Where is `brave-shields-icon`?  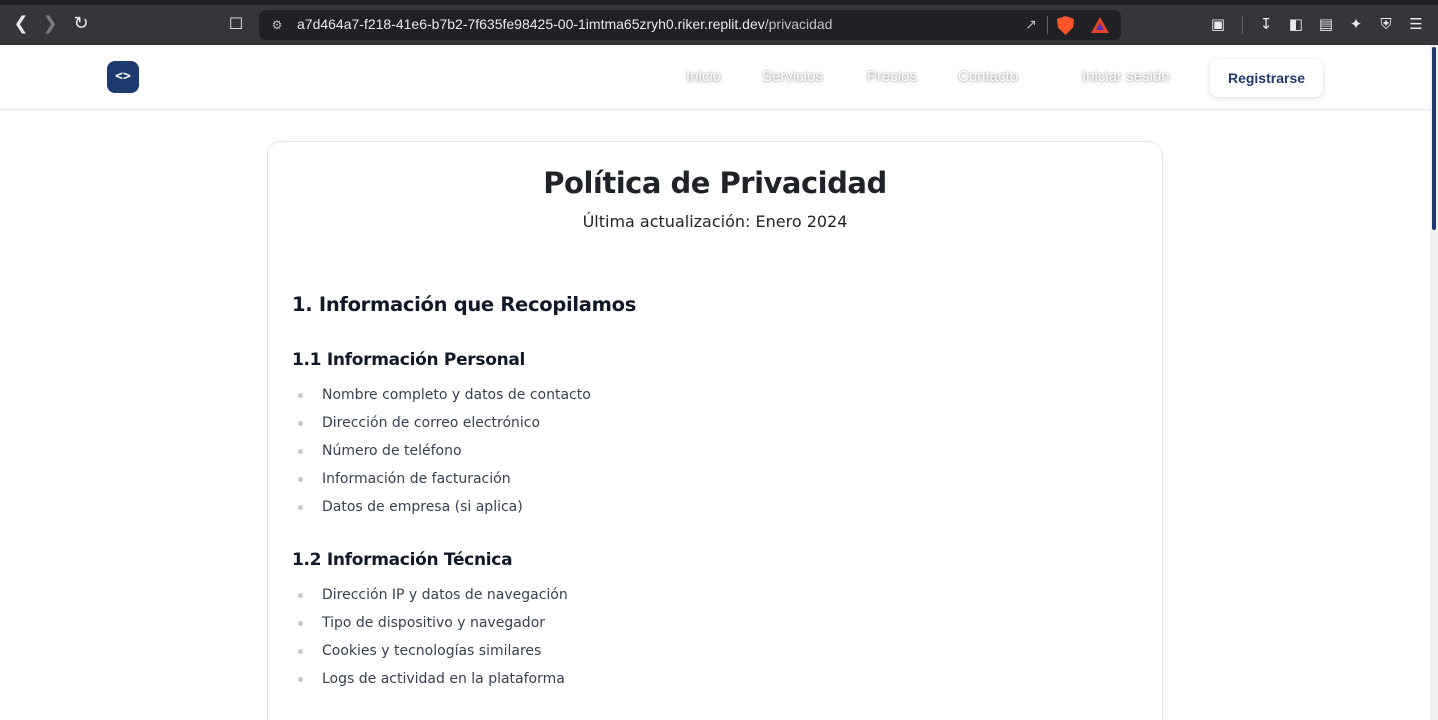 brave-shields-icon is located at coordinates (1065, 25).